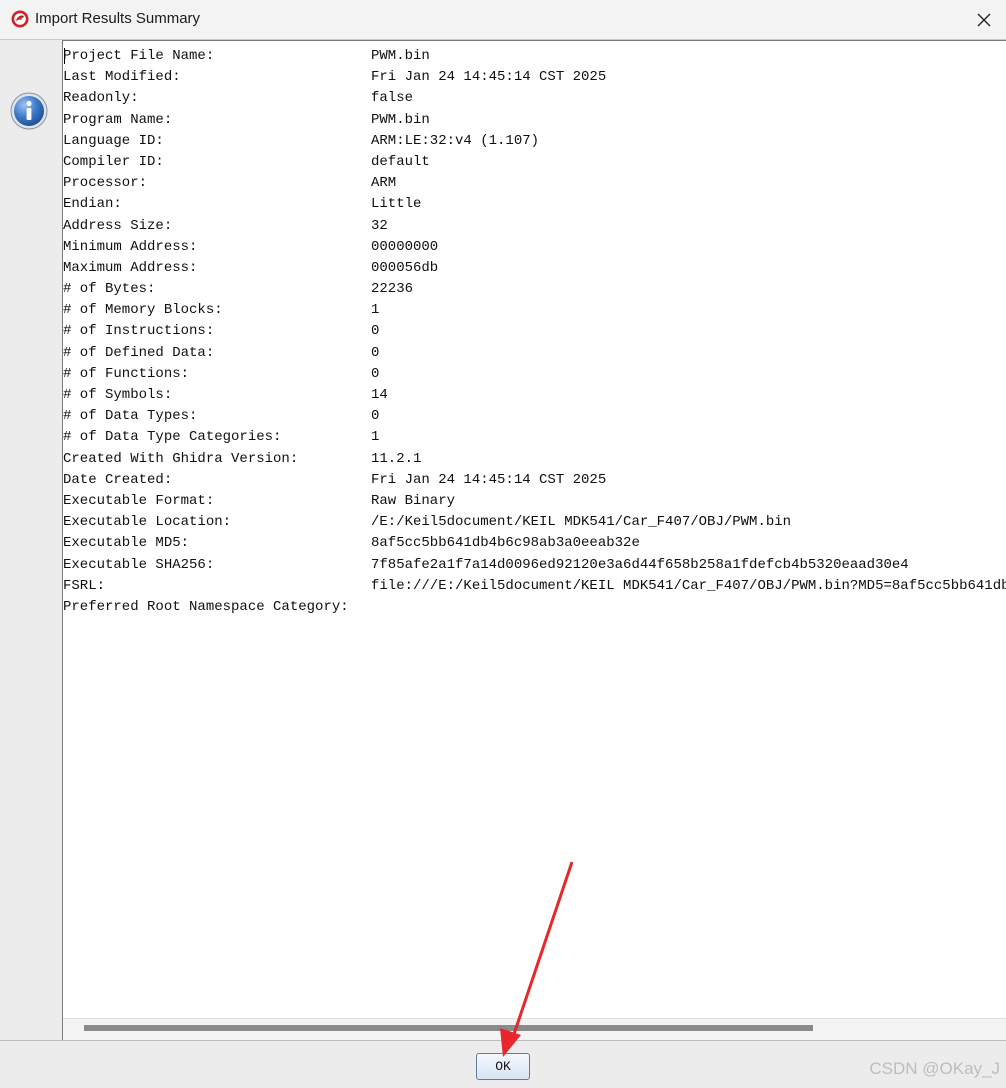 This screenshot has height=1088, width=1006. Describe the element at coordinates (392, 289) in the screenshot. I see `summary-value: 22236` at that location.